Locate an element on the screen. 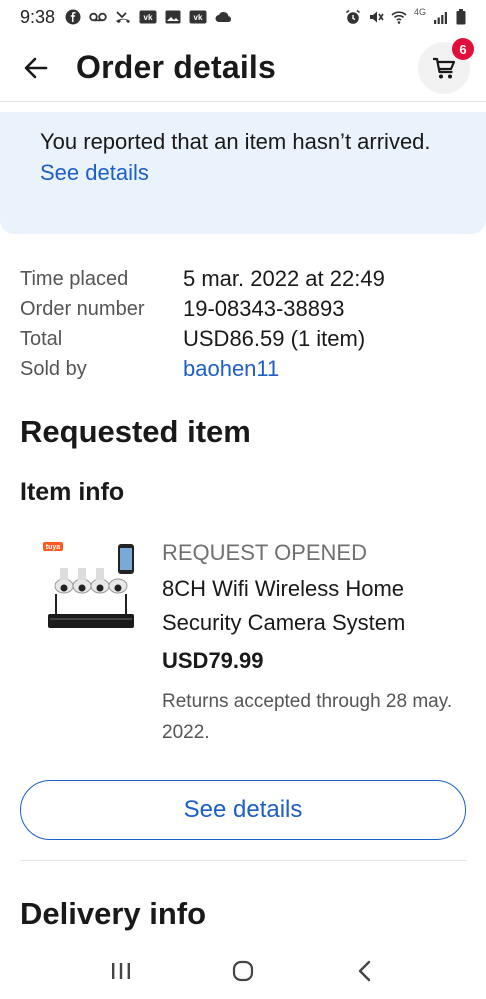 This screenshot has width=486, height=999. total-row: Total USD86.59 (1 item) is located at coordinates (243, 339).